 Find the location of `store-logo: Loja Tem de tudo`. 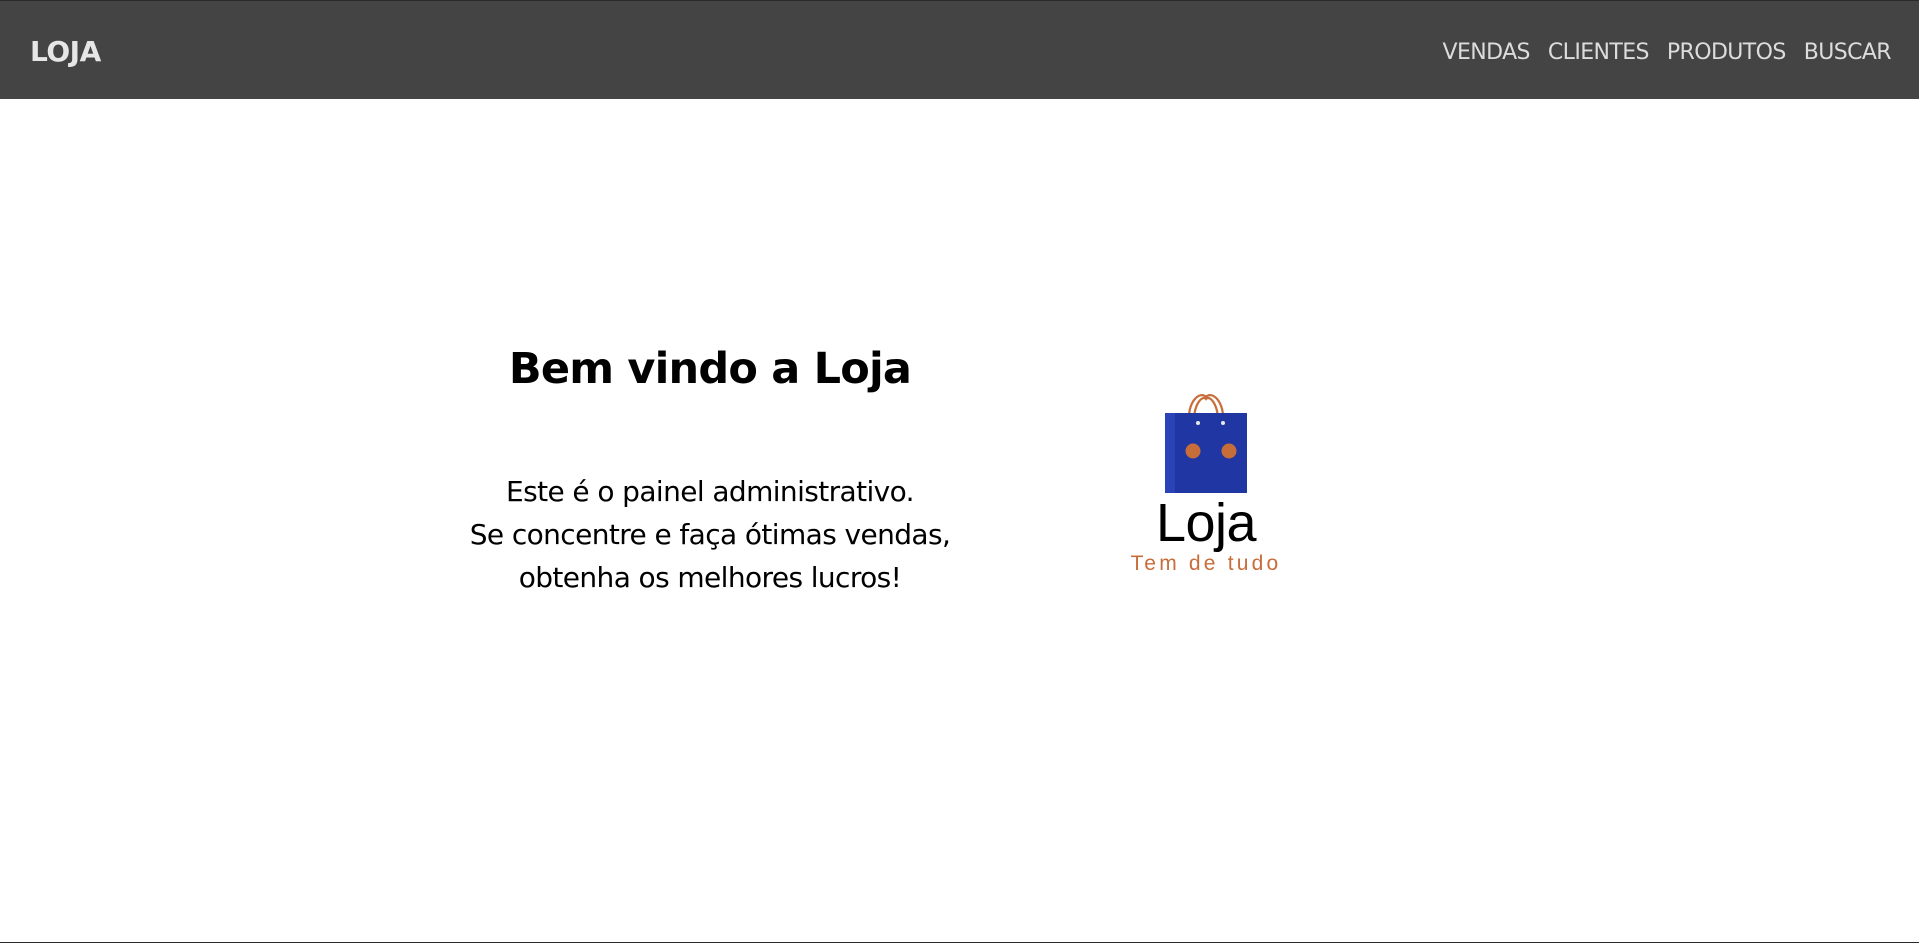

store-logo: Loja Tem de tudo is located at coordinates (1206, 483).